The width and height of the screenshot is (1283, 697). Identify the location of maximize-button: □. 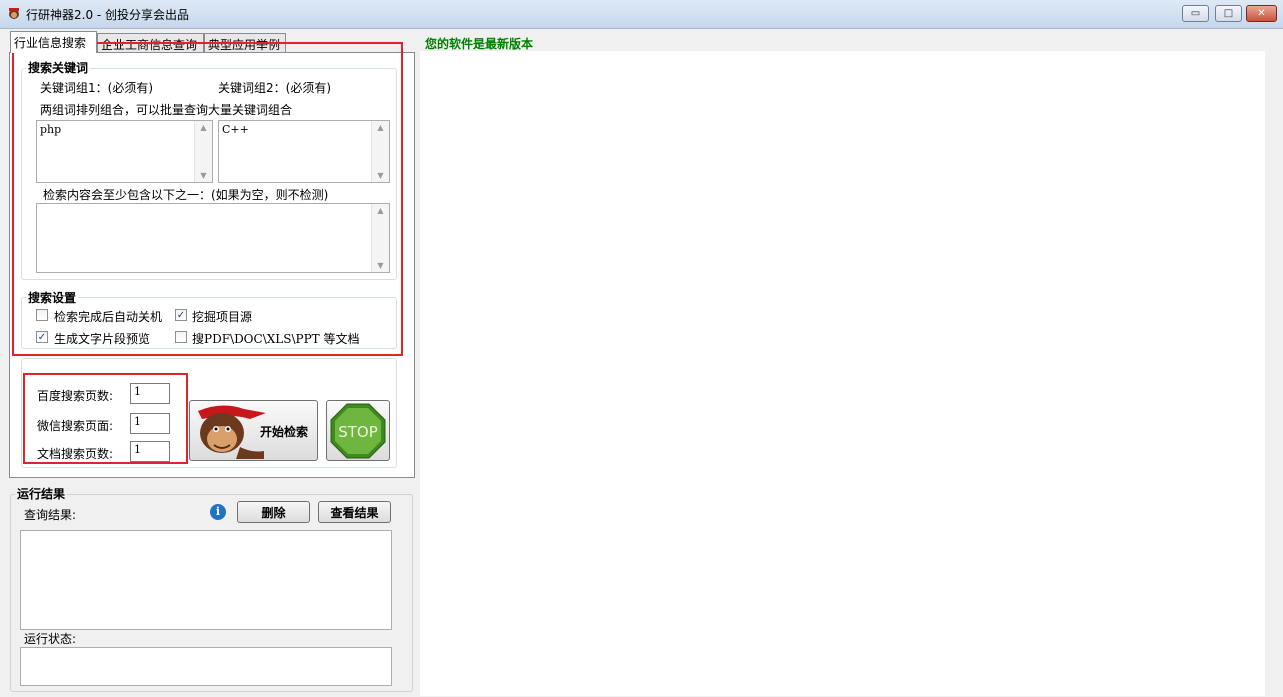
(1228, 13).